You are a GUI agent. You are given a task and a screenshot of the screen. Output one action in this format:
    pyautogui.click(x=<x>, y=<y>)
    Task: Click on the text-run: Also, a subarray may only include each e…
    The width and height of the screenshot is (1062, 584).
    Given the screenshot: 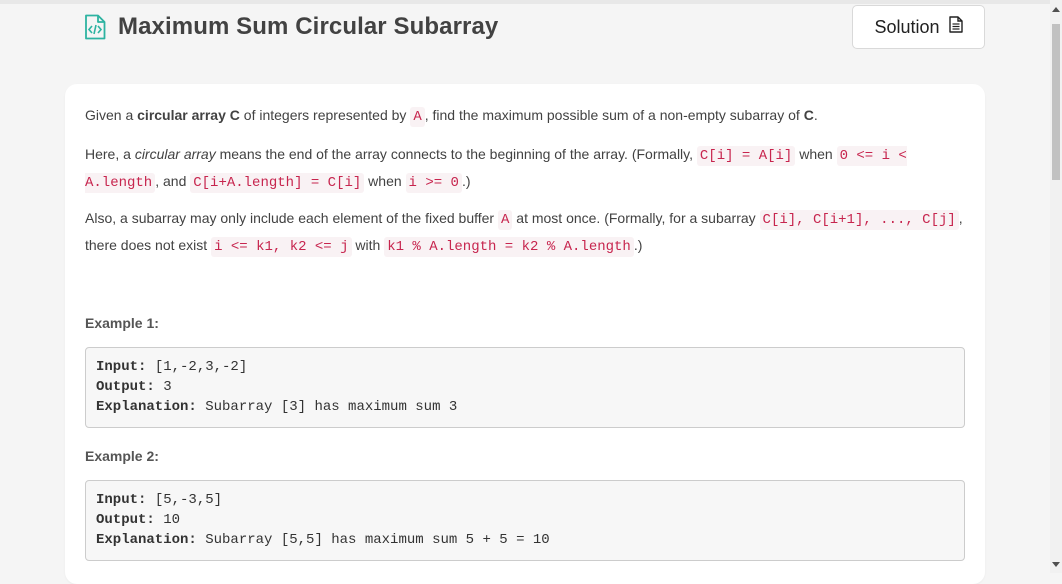 What is the action you would take?
    pyautogui.click(x=291, y=218)
    